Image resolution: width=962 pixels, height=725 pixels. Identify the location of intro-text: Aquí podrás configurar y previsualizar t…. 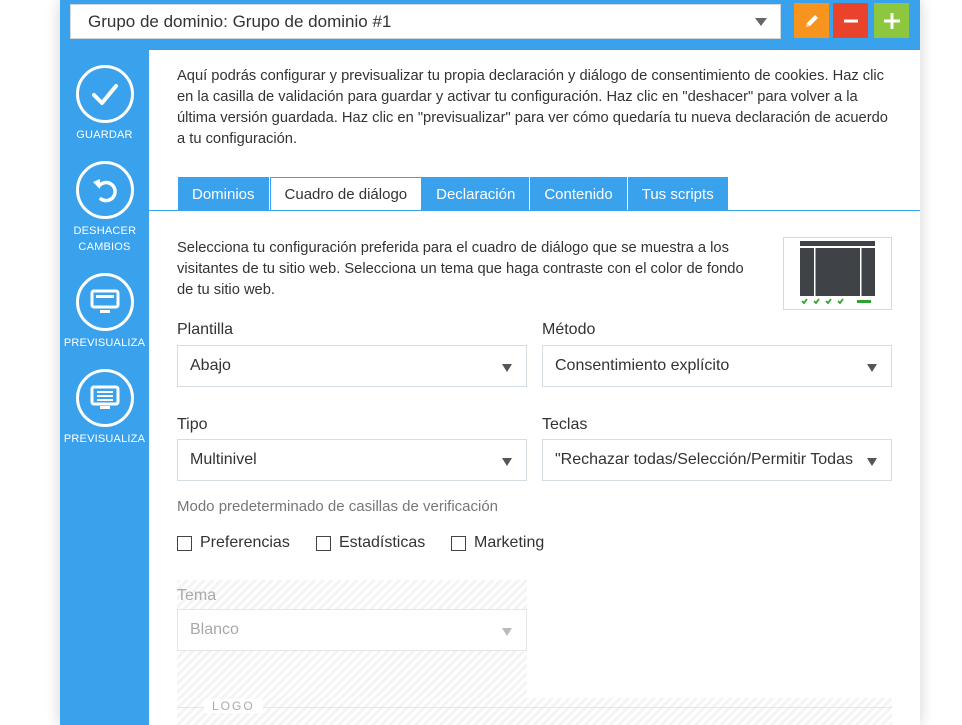
(532, 107).